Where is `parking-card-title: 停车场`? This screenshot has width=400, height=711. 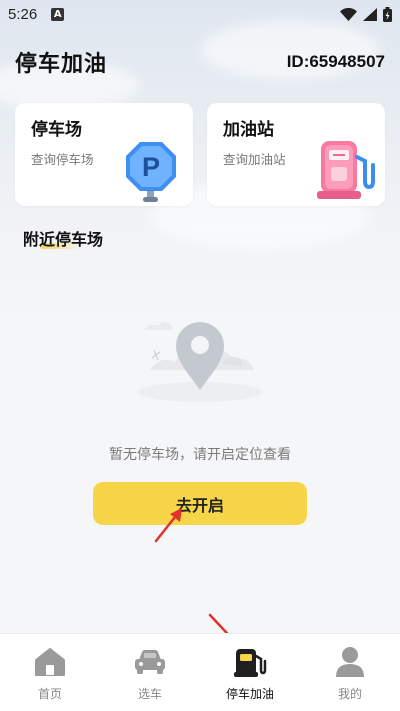 parking-card-title: 停车场 is located at coordinates (56, 130).